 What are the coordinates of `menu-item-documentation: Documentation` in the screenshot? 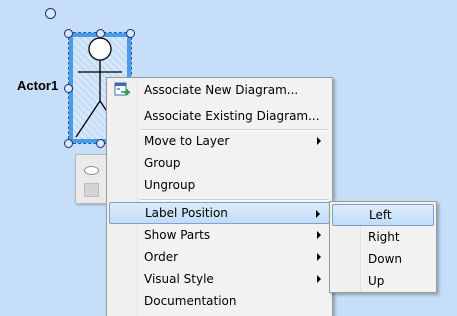 It's located at (219, 301).